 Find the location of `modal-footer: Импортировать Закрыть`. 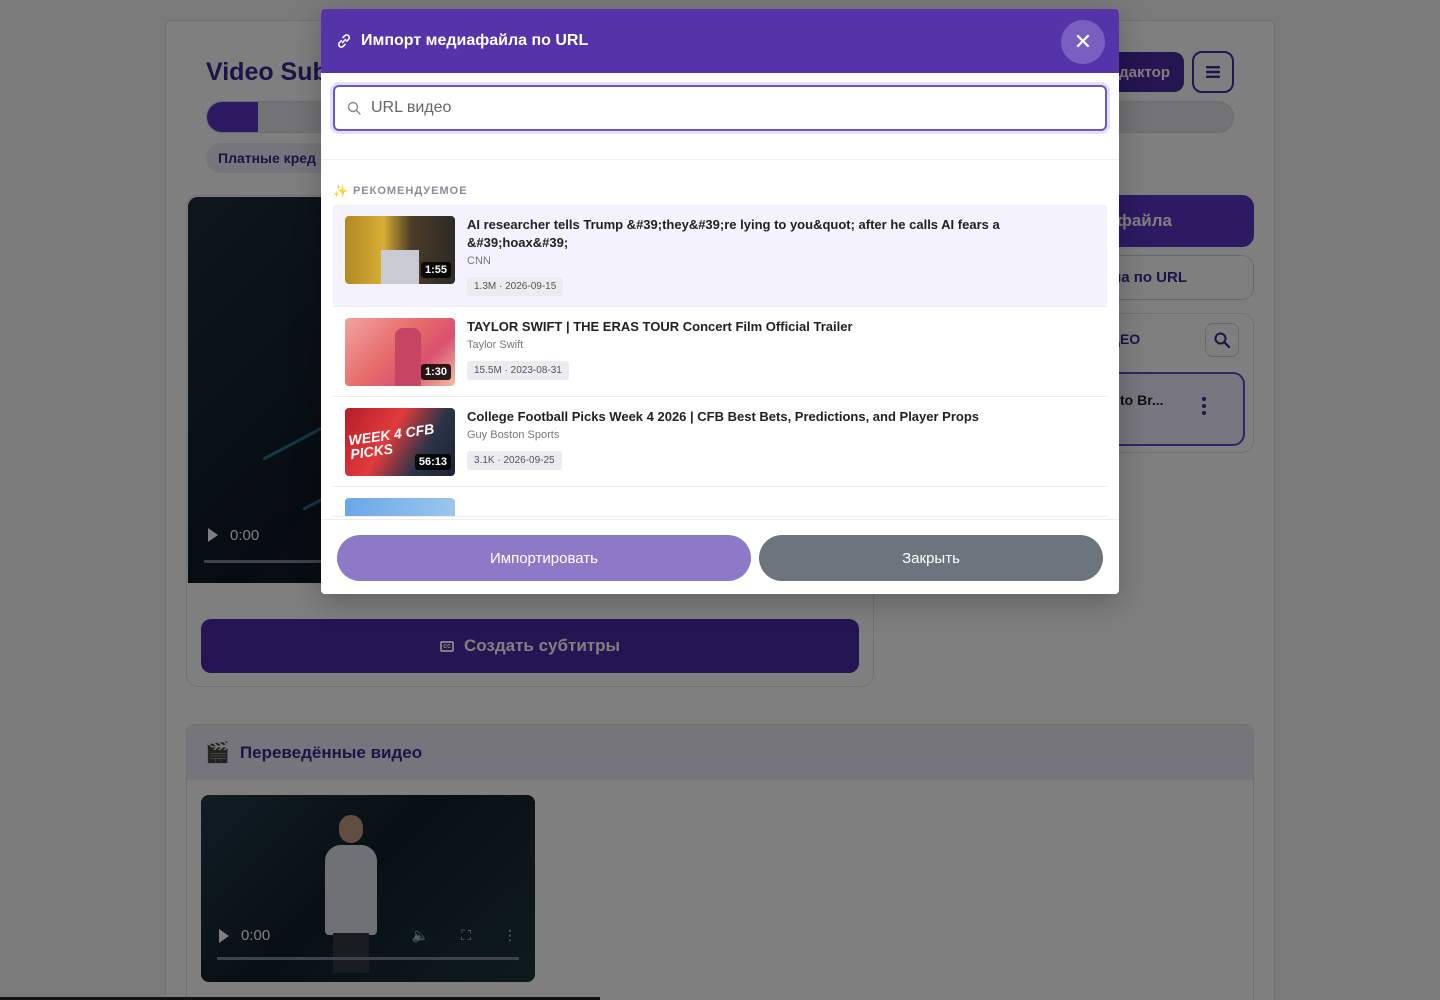

modal-footer: Импортировать Закрыть is located at coordinates (720, 556).